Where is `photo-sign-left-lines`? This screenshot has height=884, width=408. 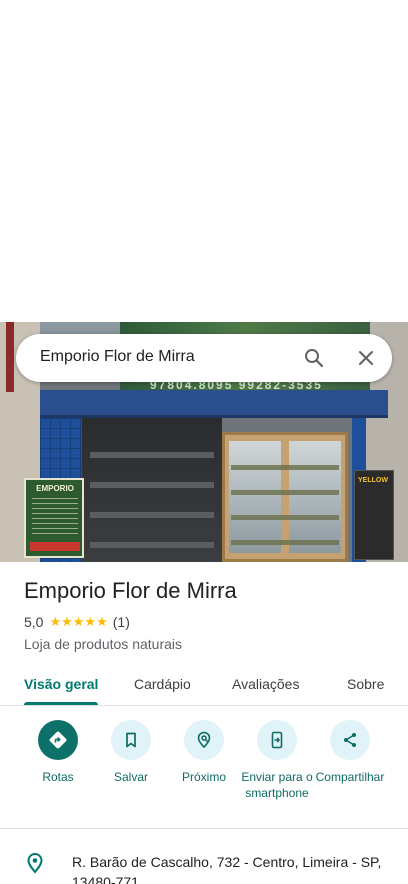
photo-sign-left-lines is located at coordinates (55, 518).